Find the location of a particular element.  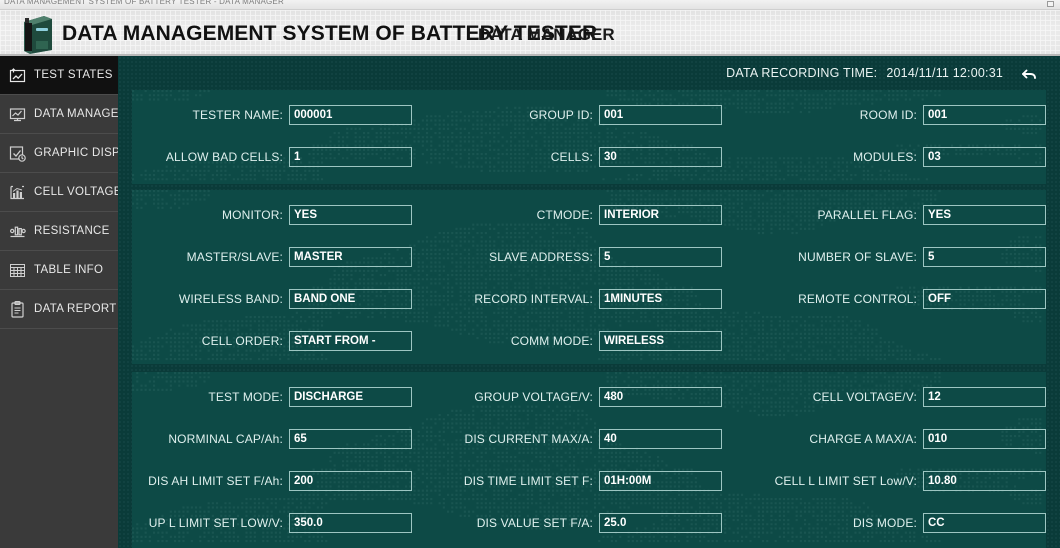

form-field: REMOTE CONTROL: is located at coordinates (889, 298).